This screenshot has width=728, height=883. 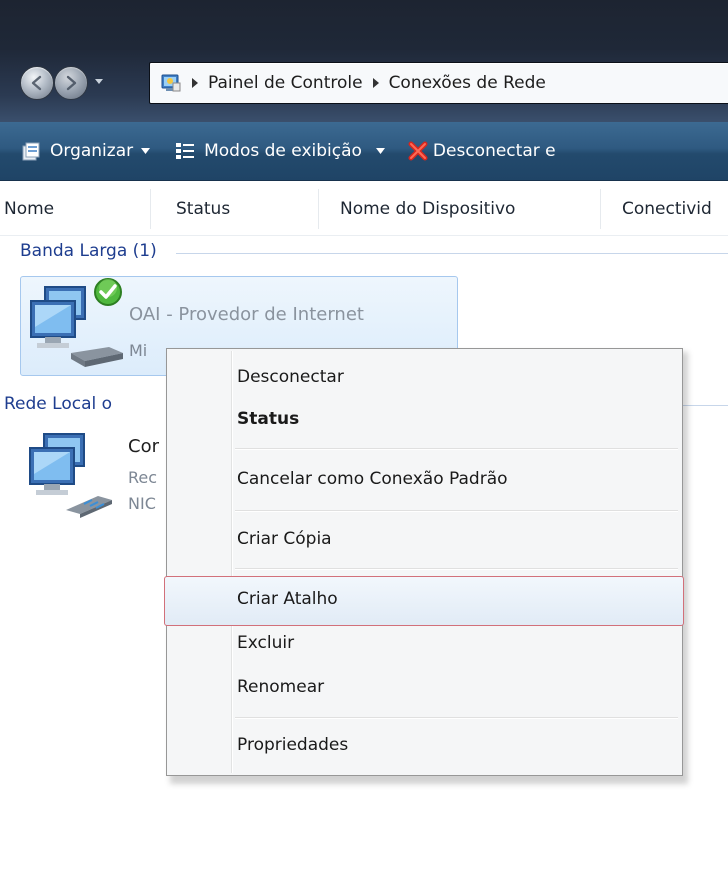 I want to click on views-button: Modos de exibição, so click(x=279, y=151).